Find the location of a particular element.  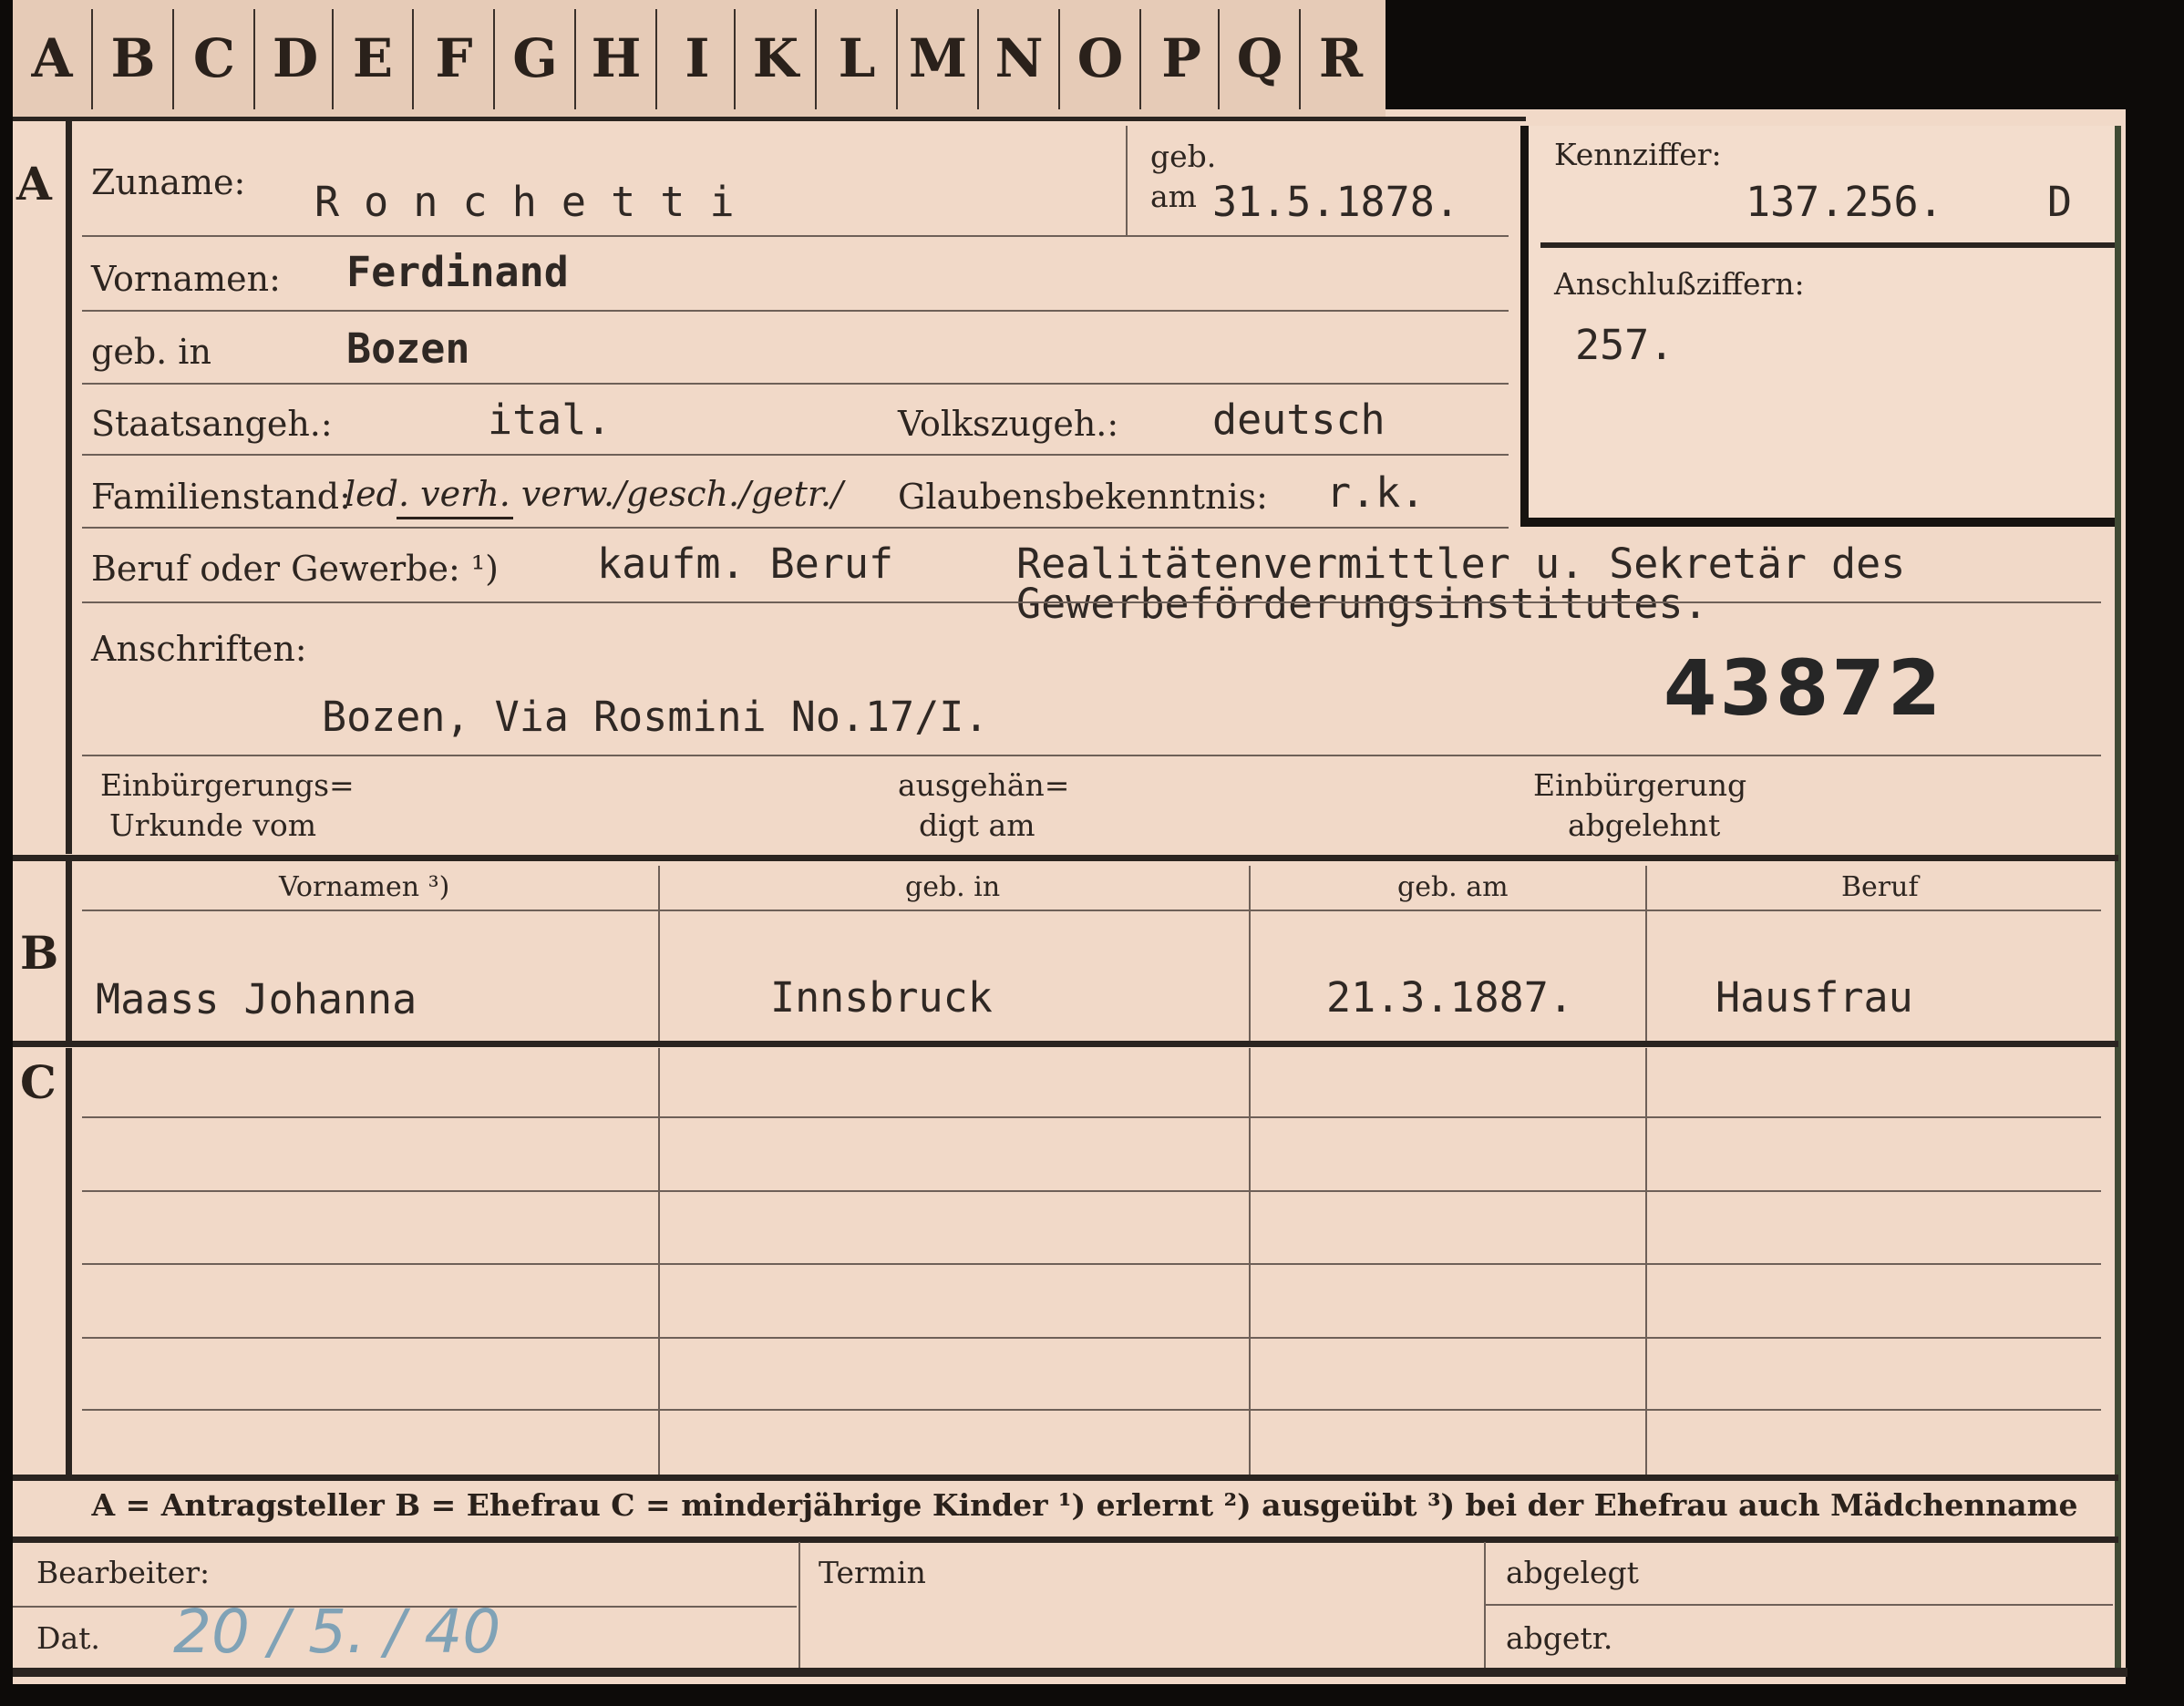

handed-label-2: digt am is located at coordinates (977, 825).